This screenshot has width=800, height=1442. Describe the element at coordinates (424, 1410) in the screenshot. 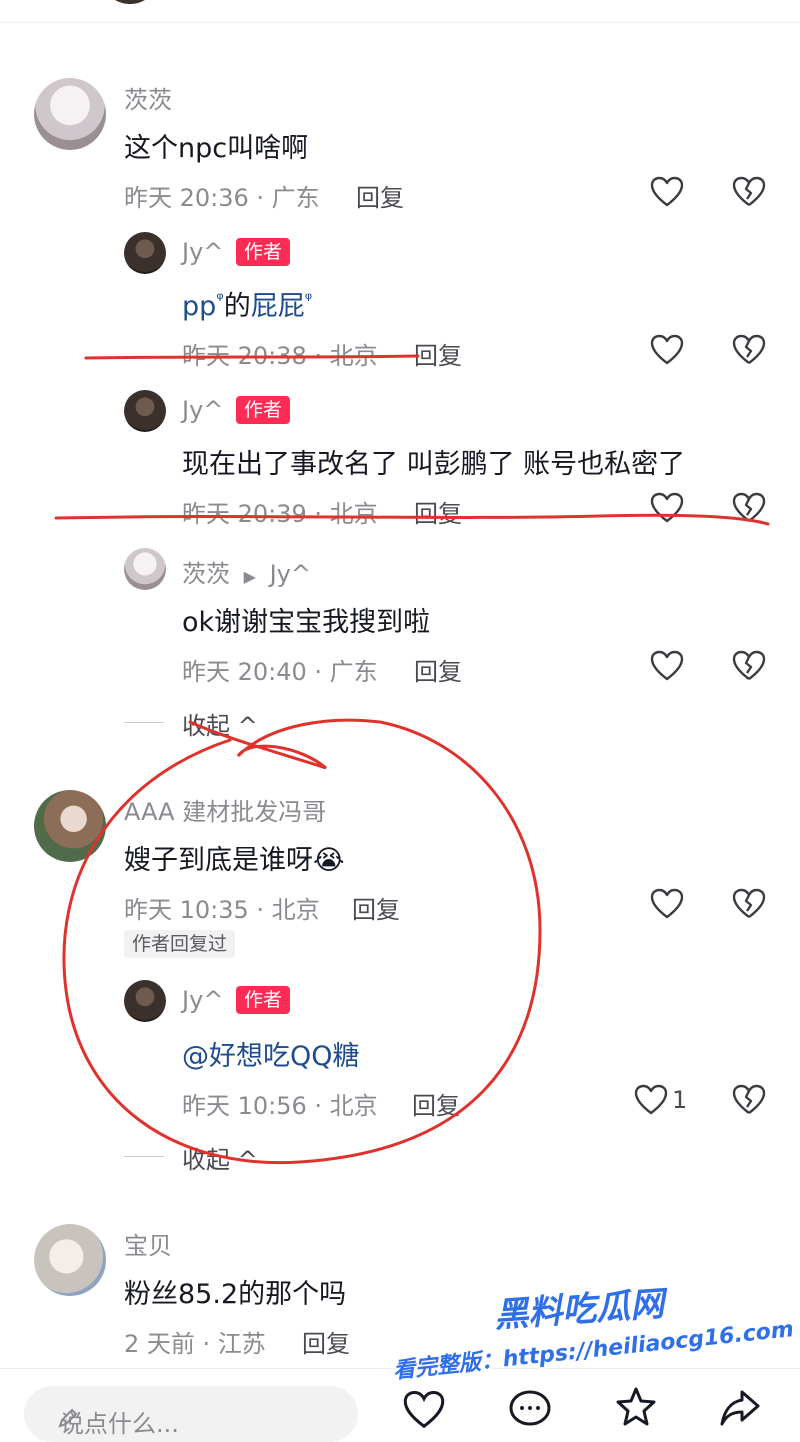

I see `heart-outline-icon` at that location.